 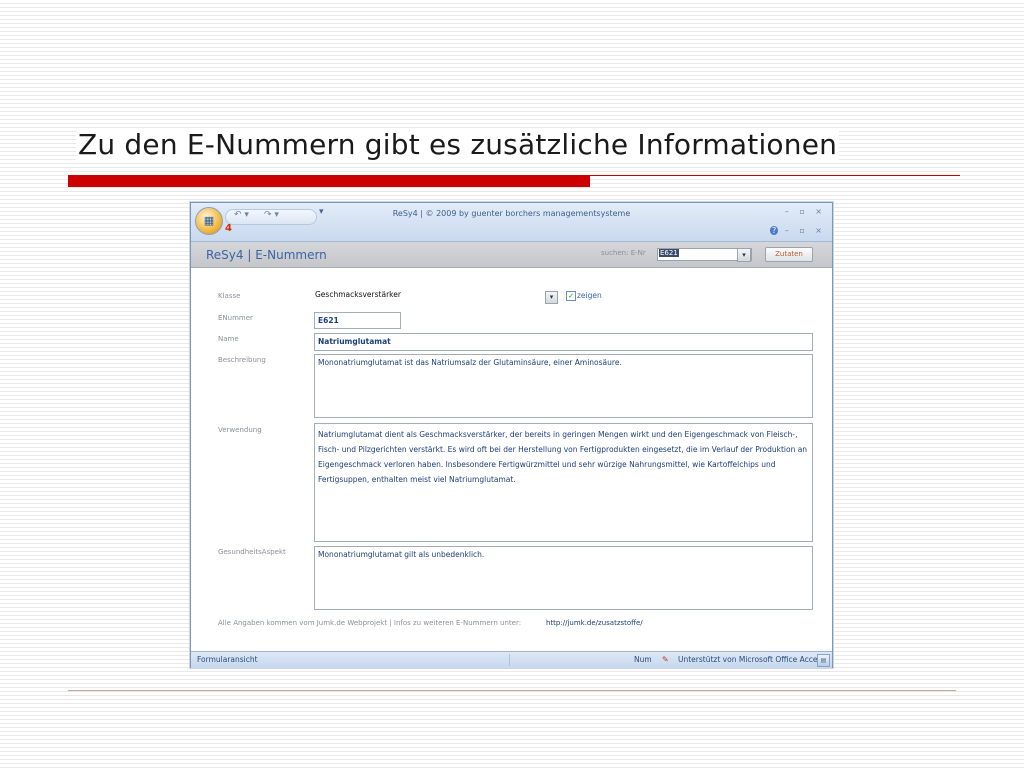 What do you see at coordinates (752, 659) in the screenshot?
I see `status-powered-by: Unterstützt von Microsoft Office Access` at bounding box center [752, 659].